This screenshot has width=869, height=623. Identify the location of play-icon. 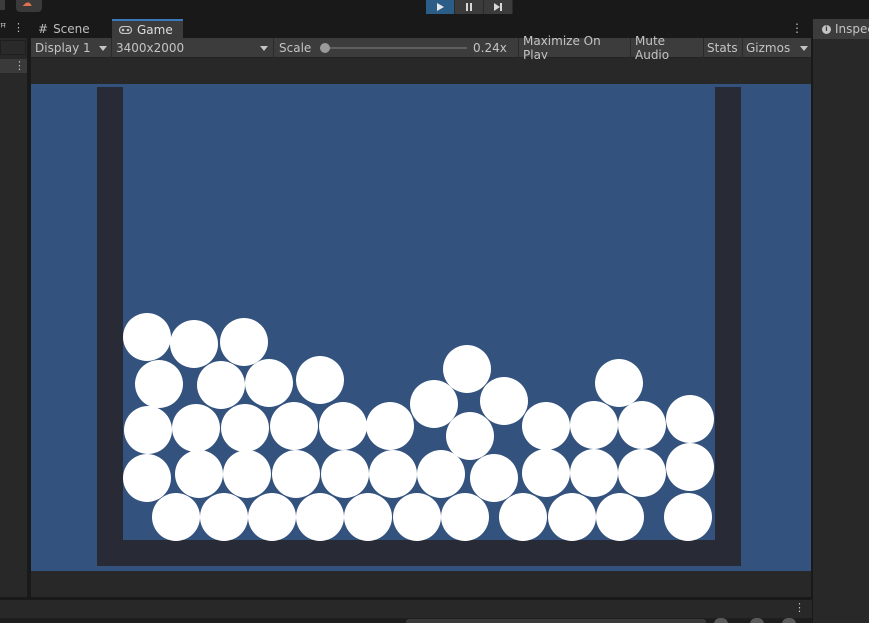
(440, 7).